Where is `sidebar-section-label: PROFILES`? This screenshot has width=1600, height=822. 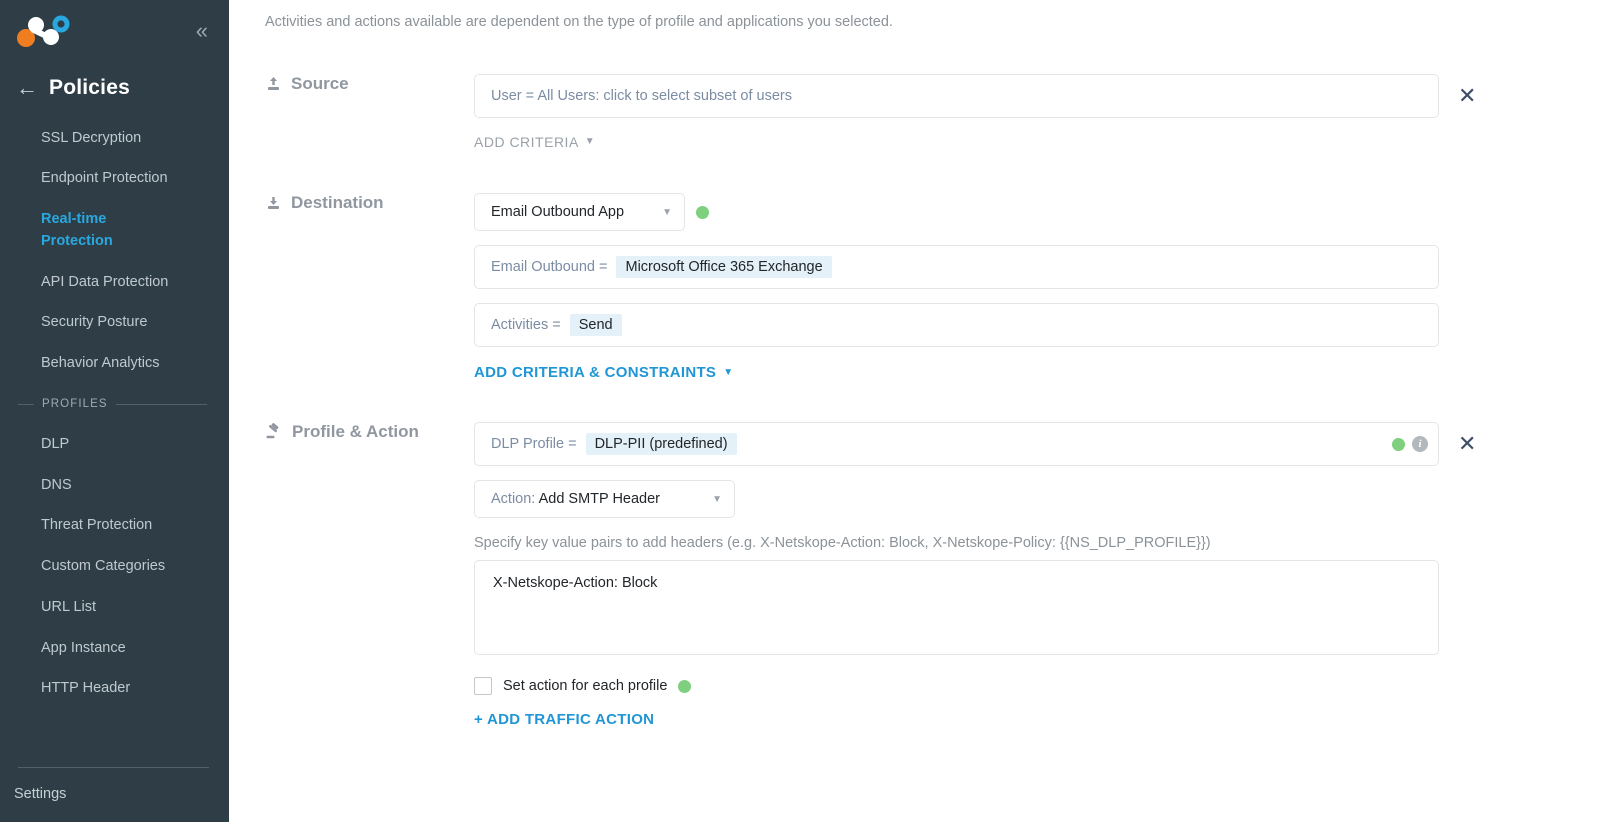 sidebar-section-label: PROFILES is located at coordinates (75, 404).